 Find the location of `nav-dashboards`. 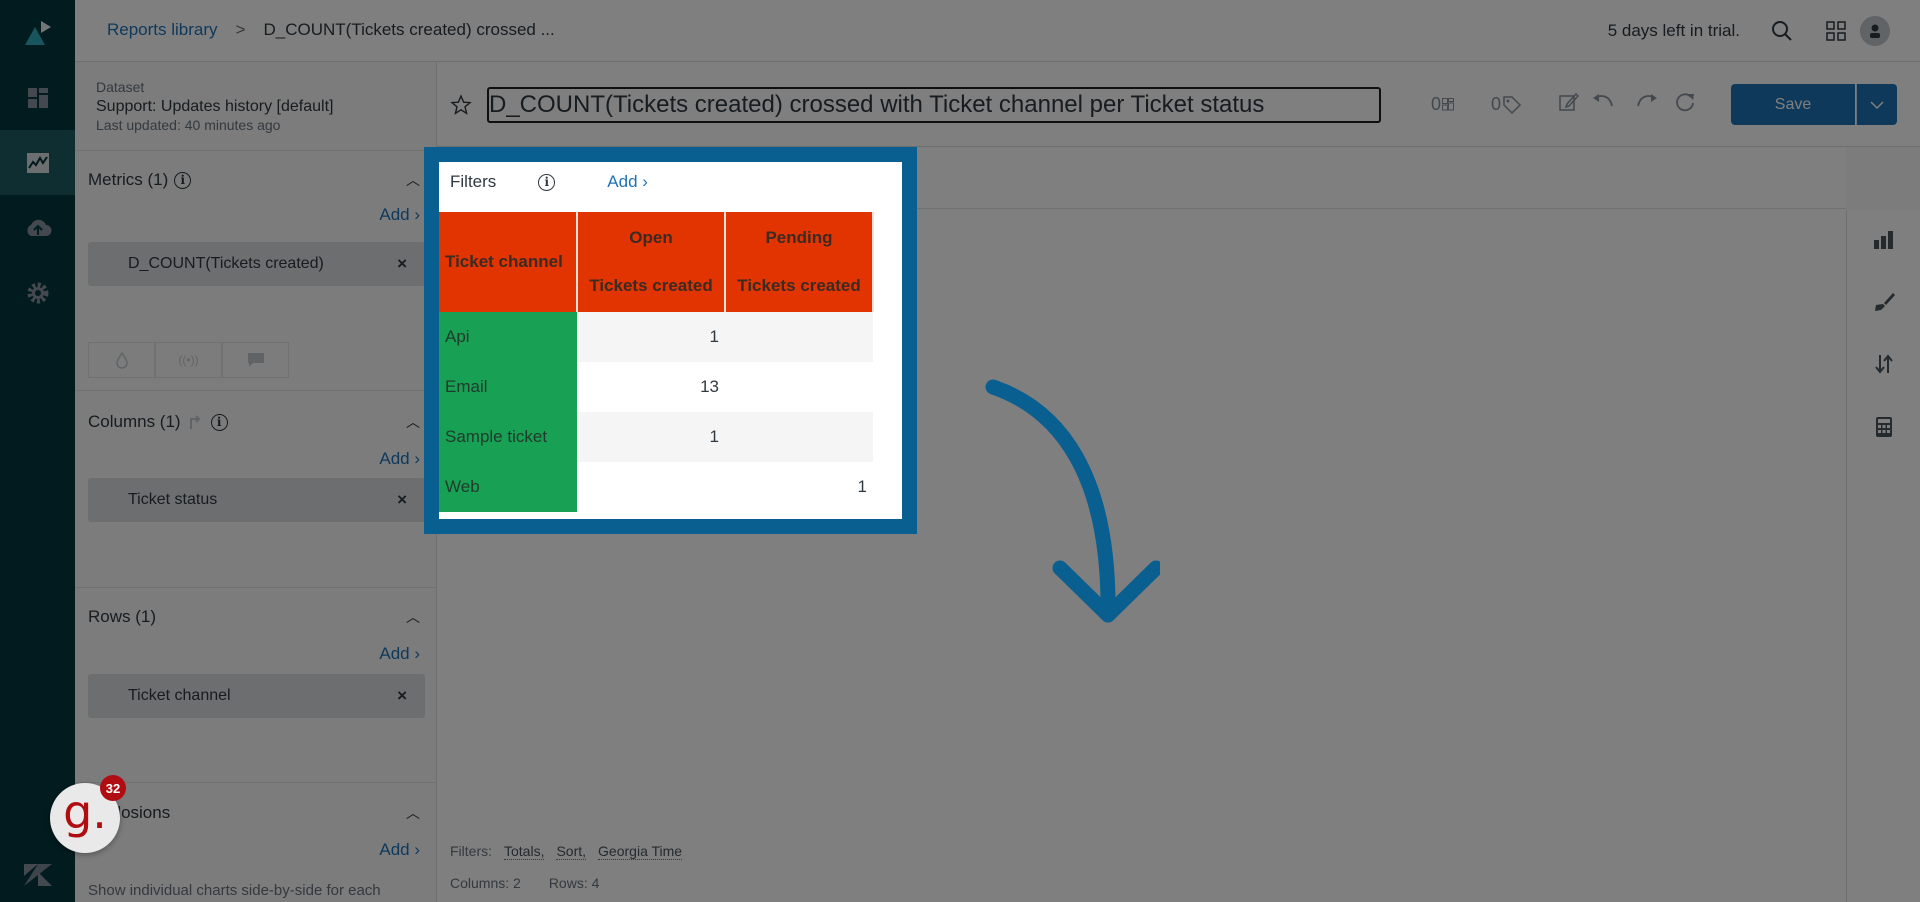

nav-dashboards is located at coordinates (37, 97).